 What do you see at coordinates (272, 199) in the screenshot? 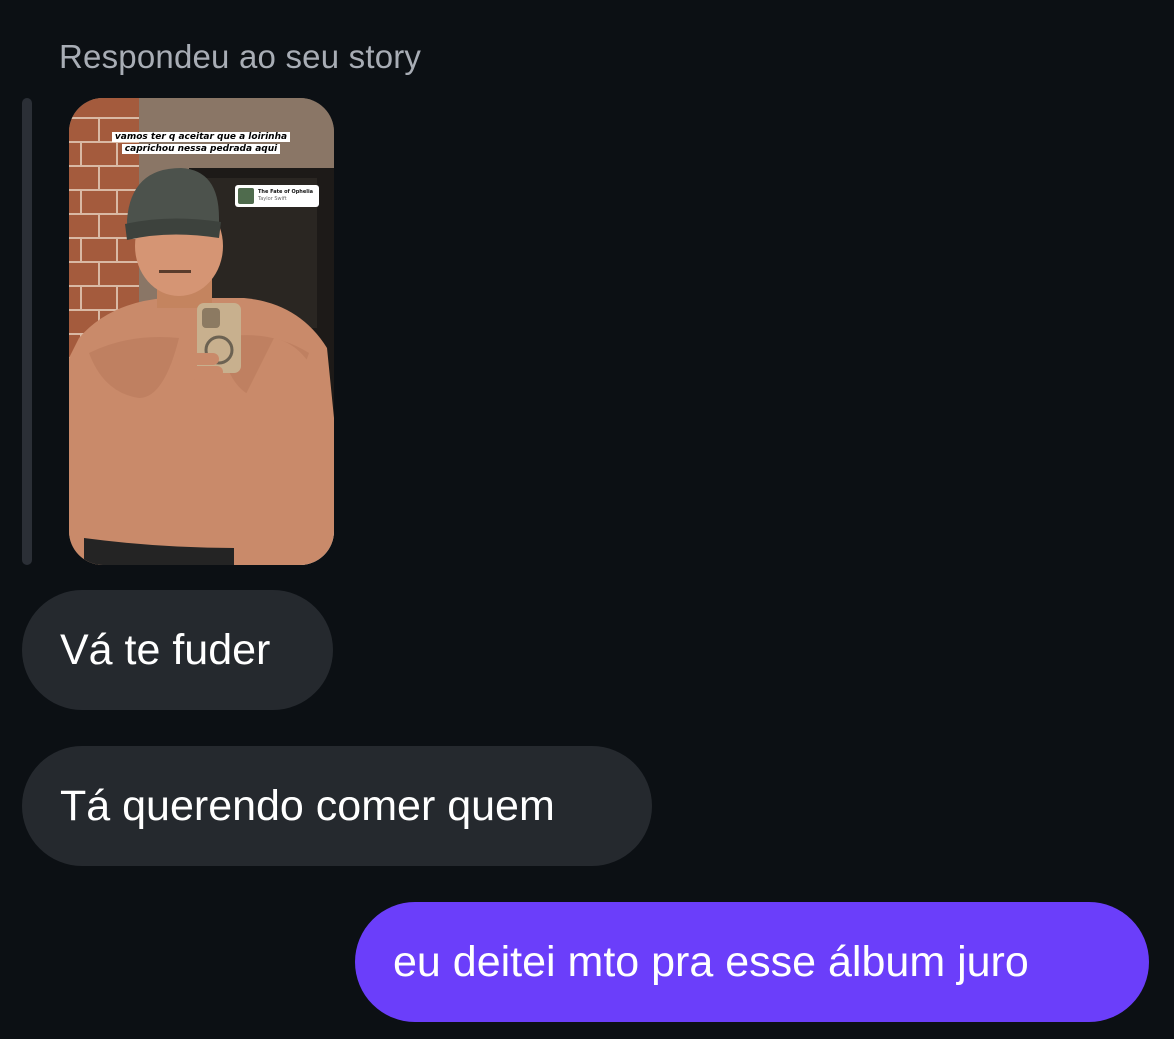
I see `music-artist: Taylor Swift` at bounding box center [272, 199].